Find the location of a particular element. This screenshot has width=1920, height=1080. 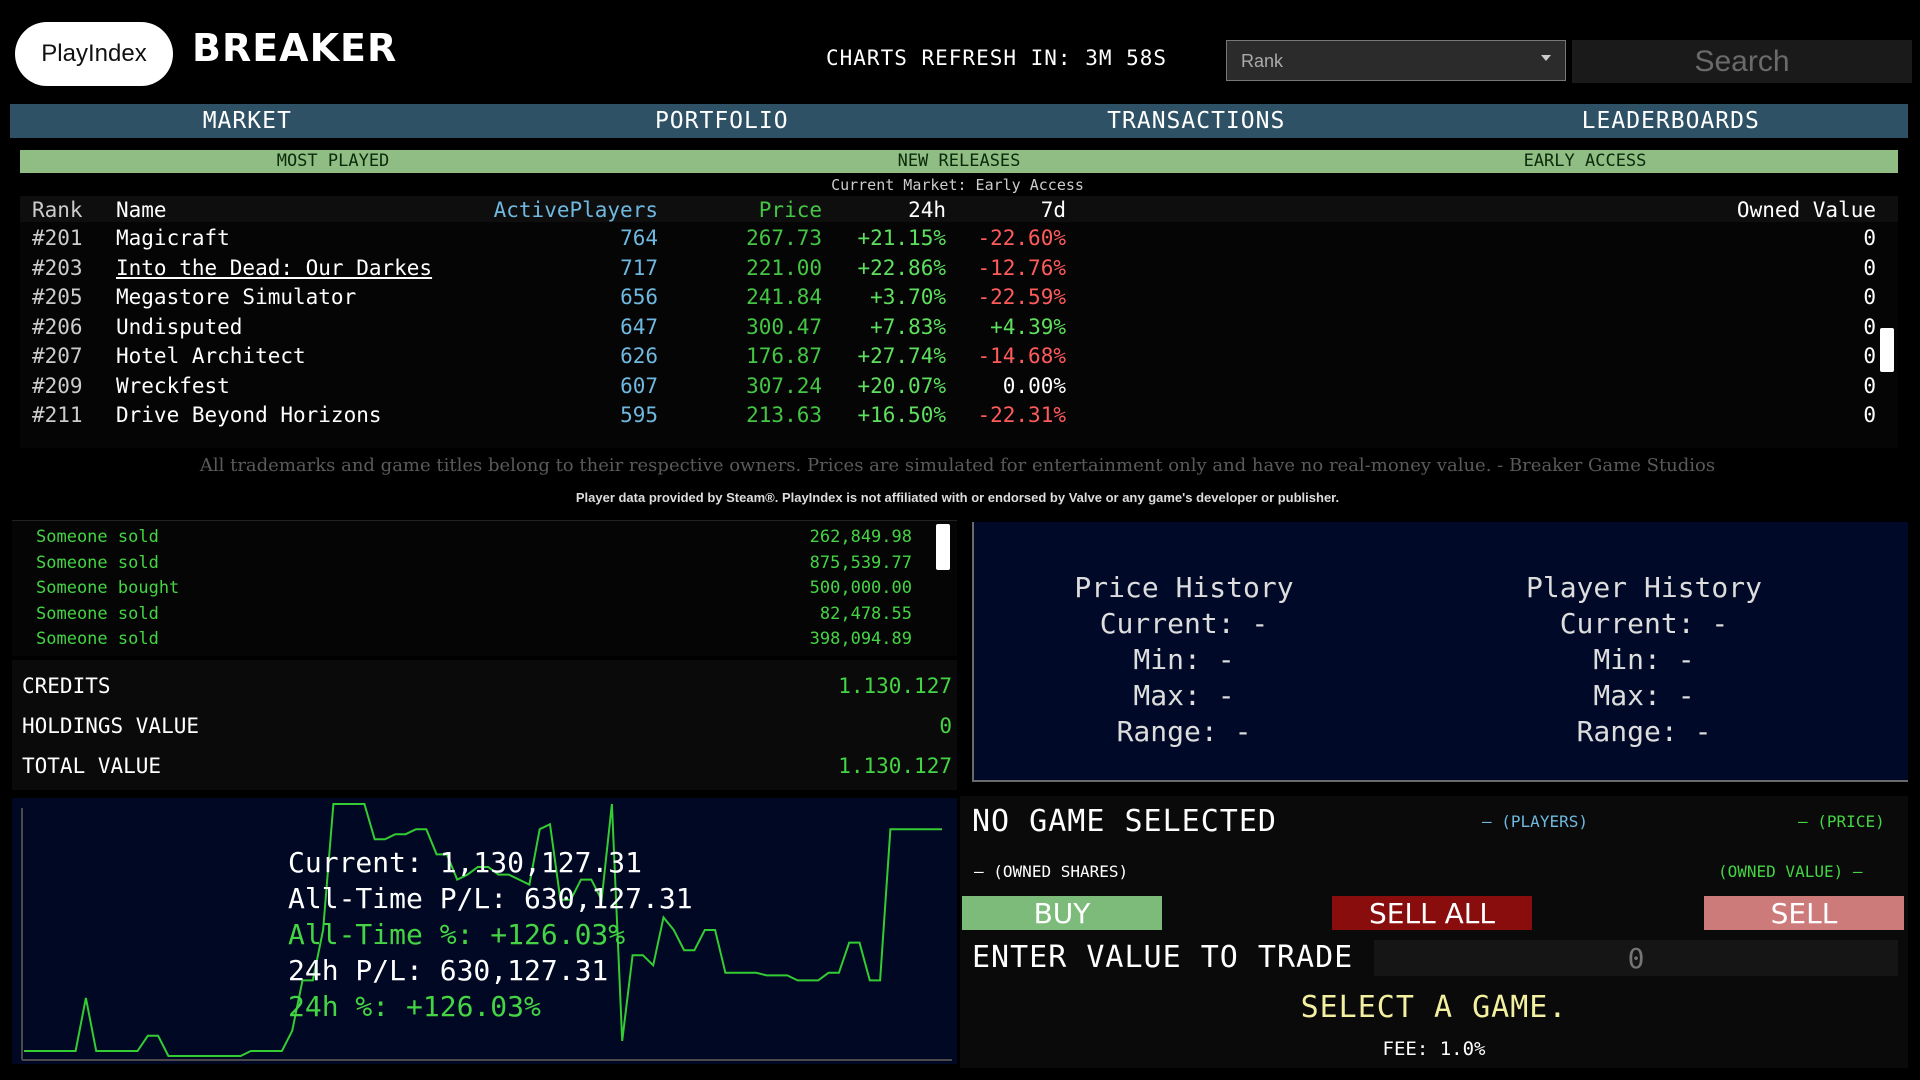

stat-all-time-pct: All-Time %: +126.03% is located at coordinates (457, 934).